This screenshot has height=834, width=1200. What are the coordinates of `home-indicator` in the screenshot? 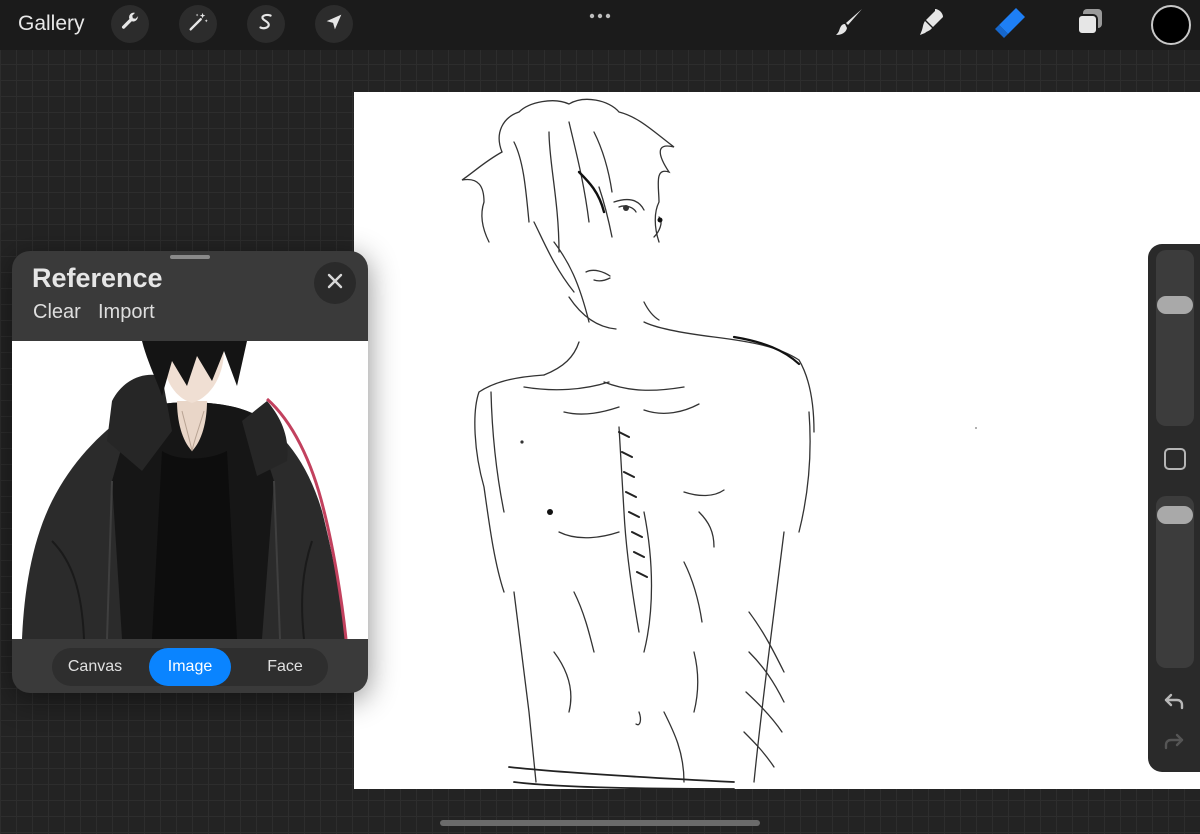 It's located at (600, 823).